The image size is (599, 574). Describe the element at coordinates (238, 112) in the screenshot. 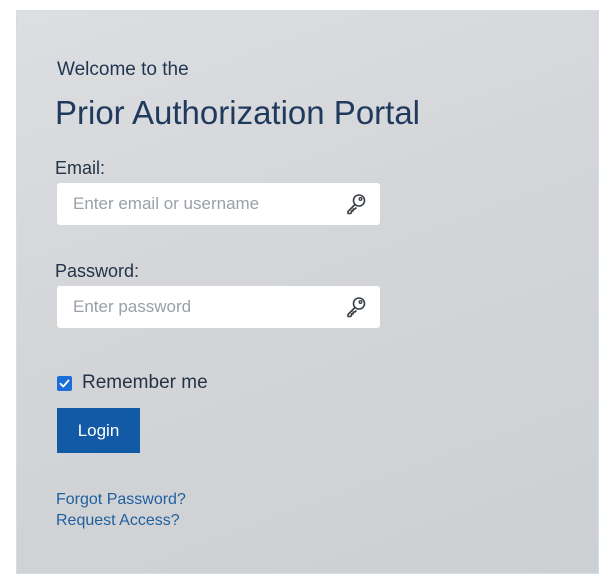

I see `page-title: Prior Authorization Portal` at that location.